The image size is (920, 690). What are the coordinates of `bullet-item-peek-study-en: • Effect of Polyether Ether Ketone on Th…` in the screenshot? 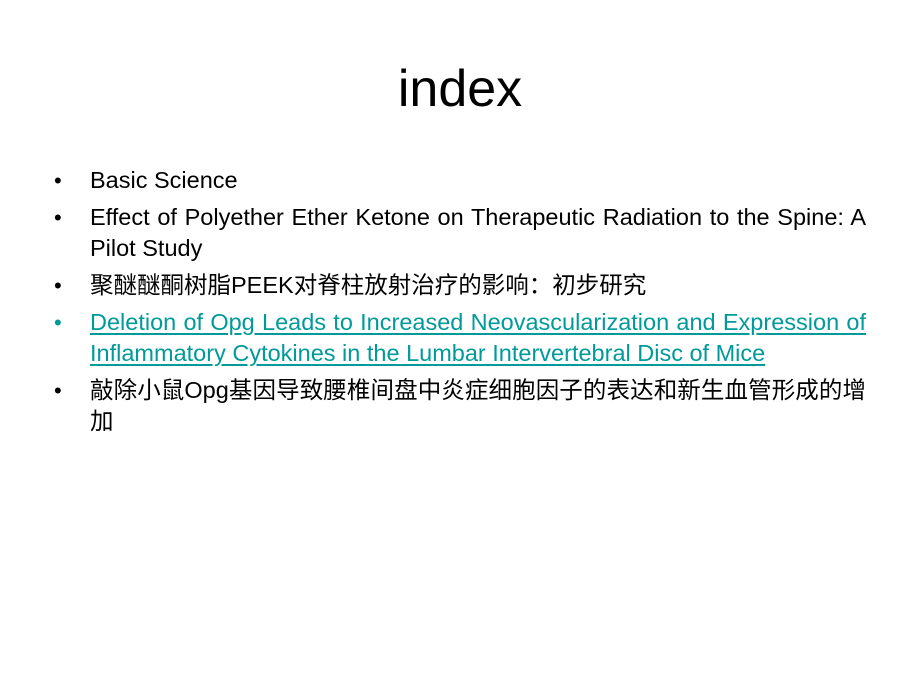 It's located at (460, 233).